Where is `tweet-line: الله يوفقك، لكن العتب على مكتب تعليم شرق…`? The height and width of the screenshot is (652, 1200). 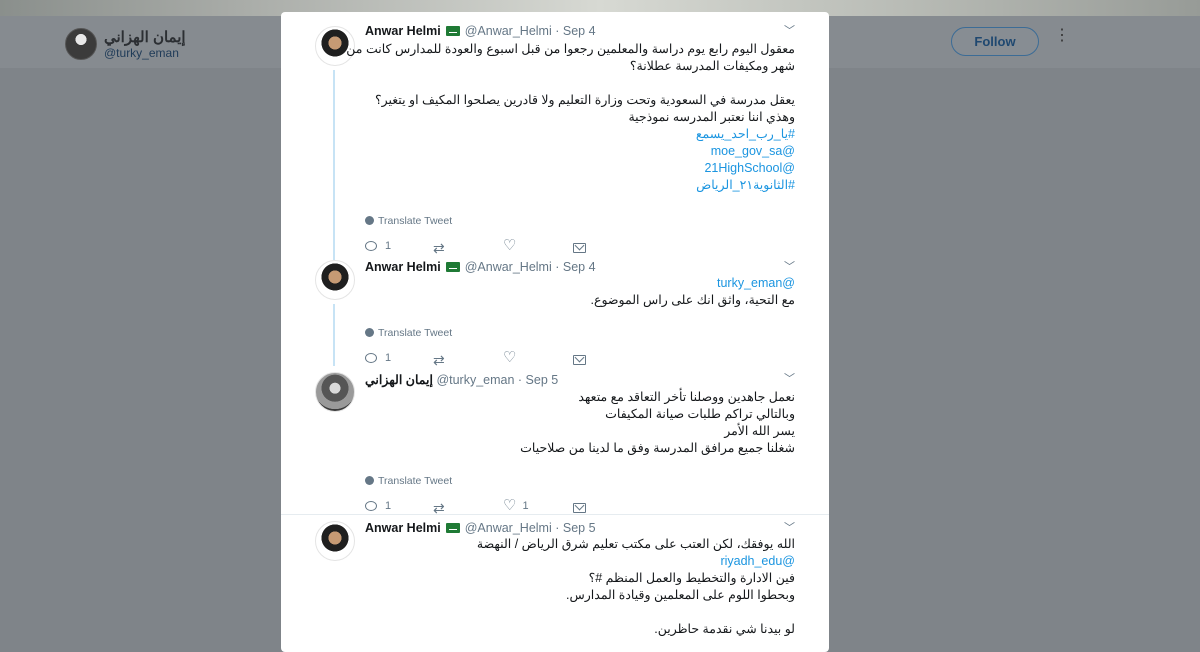
tweet-line: الله يوفقك، لكن العتب على مكتب تعليم شرق… is located at coordinates (635, 544).